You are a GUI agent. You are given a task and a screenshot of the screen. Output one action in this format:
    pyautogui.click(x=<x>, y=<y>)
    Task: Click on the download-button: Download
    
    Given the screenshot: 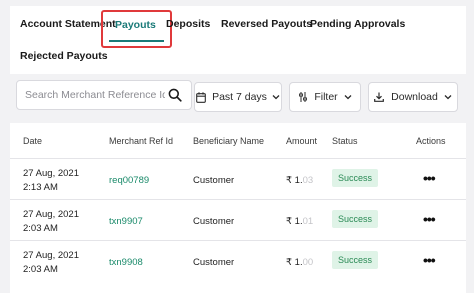 What is the action you would take?
    pyautogui.click(x=413, y=97)
    